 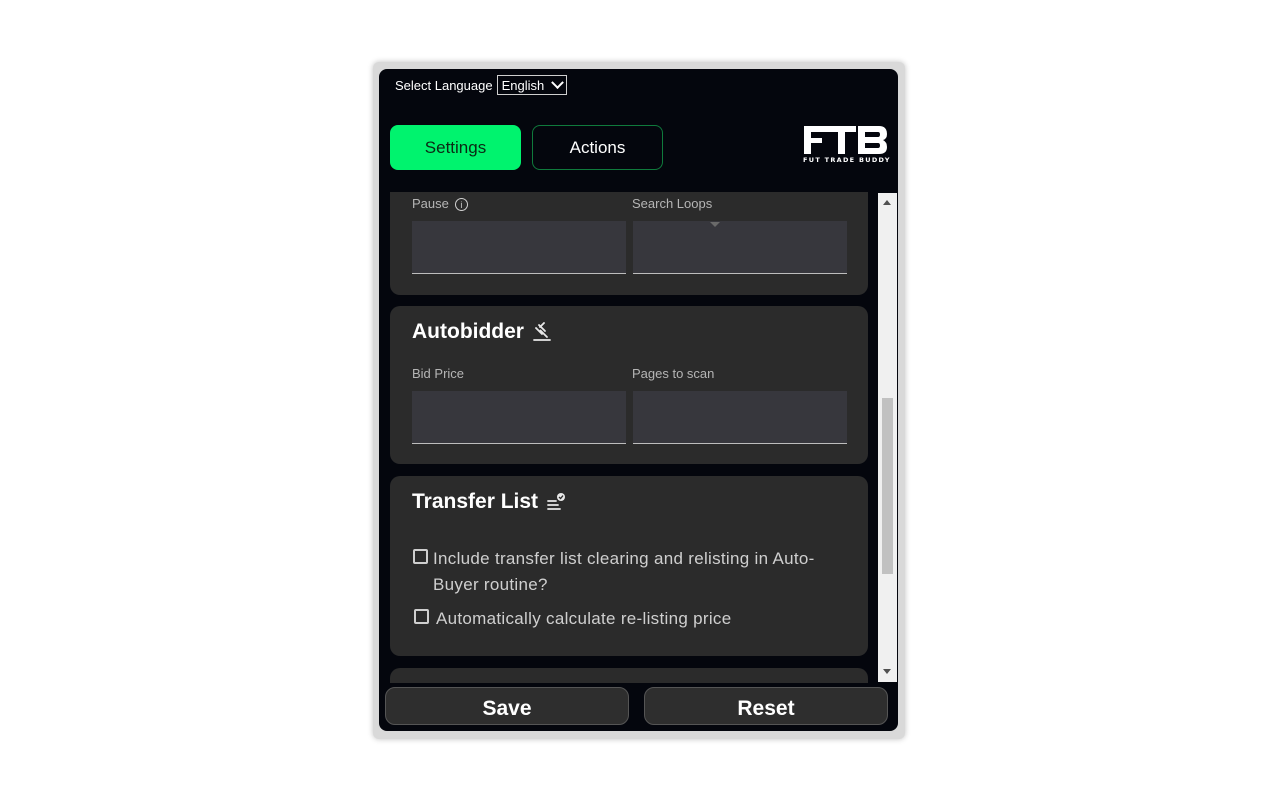 What do you see at coordinates (430, 203) in the screenshot?
I see `pause-label: Pause` at bounding box center [430, 203].